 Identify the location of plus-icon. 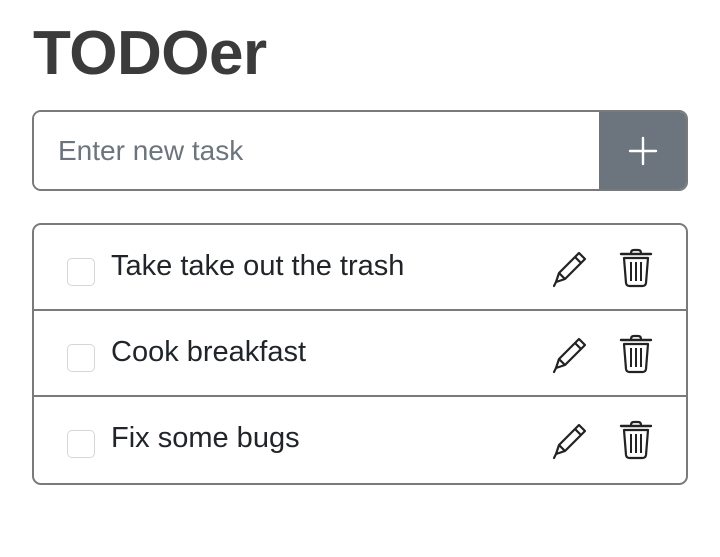
(642, 150).